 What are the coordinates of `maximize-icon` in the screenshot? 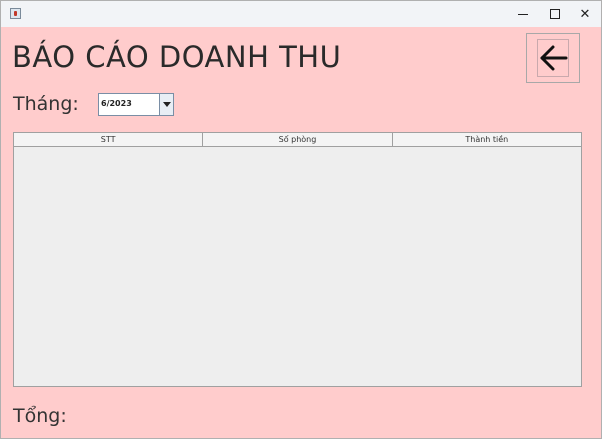 It's located at (555, 14).